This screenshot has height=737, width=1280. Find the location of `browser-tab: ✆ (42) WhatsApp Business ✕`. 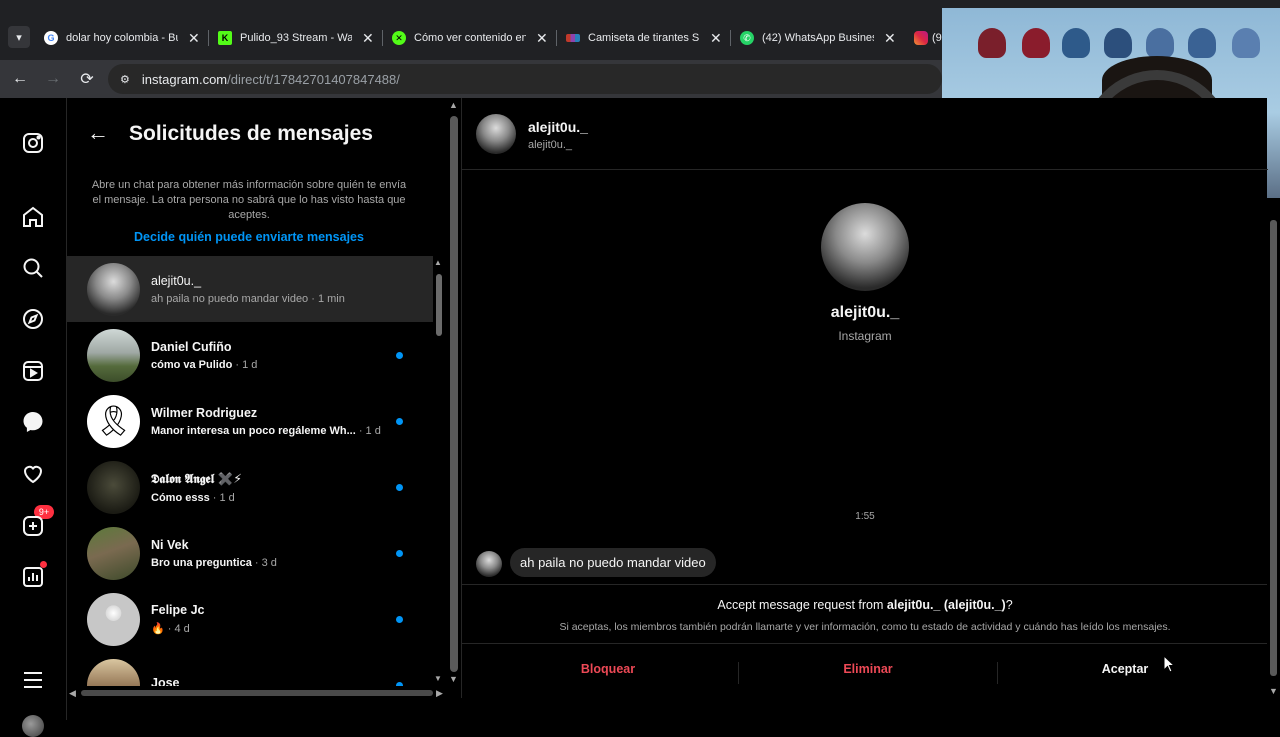

browser-tab: ✆ (42) WhatsApp Business ✕ is located at coordinates (826, 38).